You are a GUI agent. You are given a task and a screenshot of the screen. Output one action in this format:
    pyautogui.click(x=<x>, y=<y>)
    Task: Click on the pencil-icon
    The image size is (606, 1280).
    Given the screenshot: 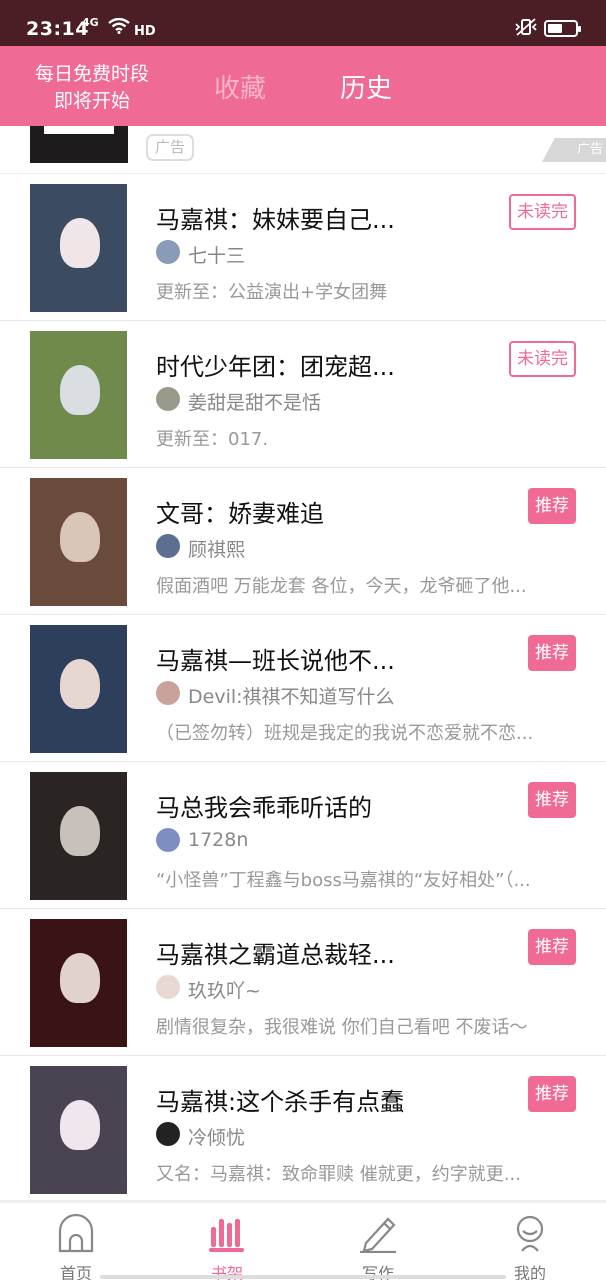 What is the action you would take?
    pyautogui.click(x=378, y=1235)
    